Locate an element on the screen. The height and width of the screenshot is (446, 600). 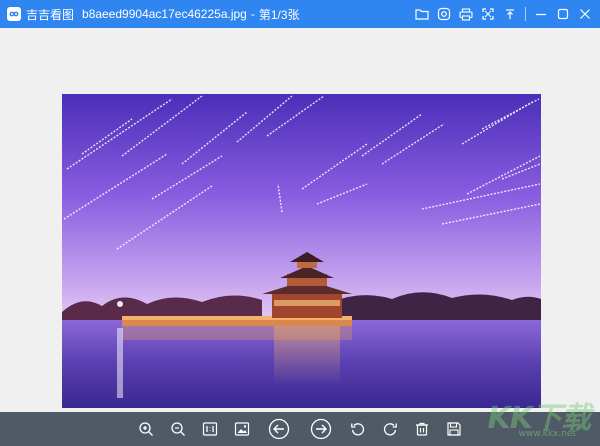
rotate-right-button is located at coordinates (390, 429).